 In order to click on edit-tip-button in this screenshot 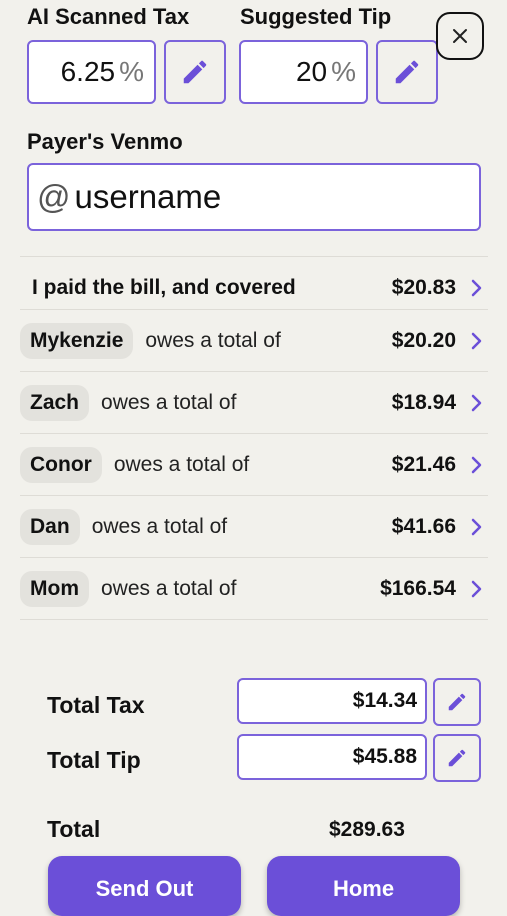, I will do `click(407, 72)`.